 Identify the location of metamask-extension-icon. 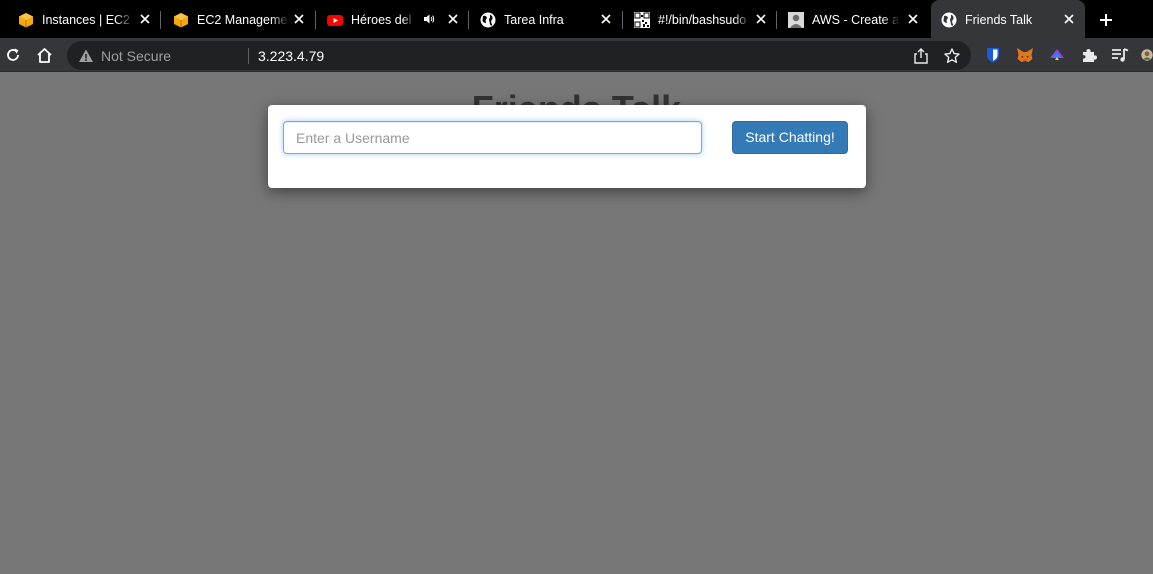
(1025, 55).